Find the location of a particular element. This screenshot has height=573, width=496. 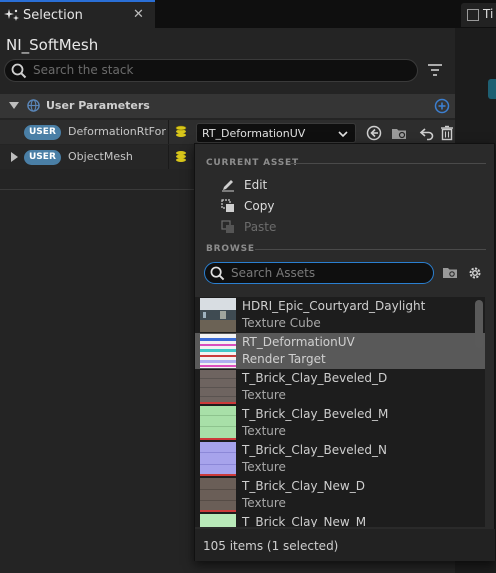

tab-other: Ti is located at coordinates (478, 15).